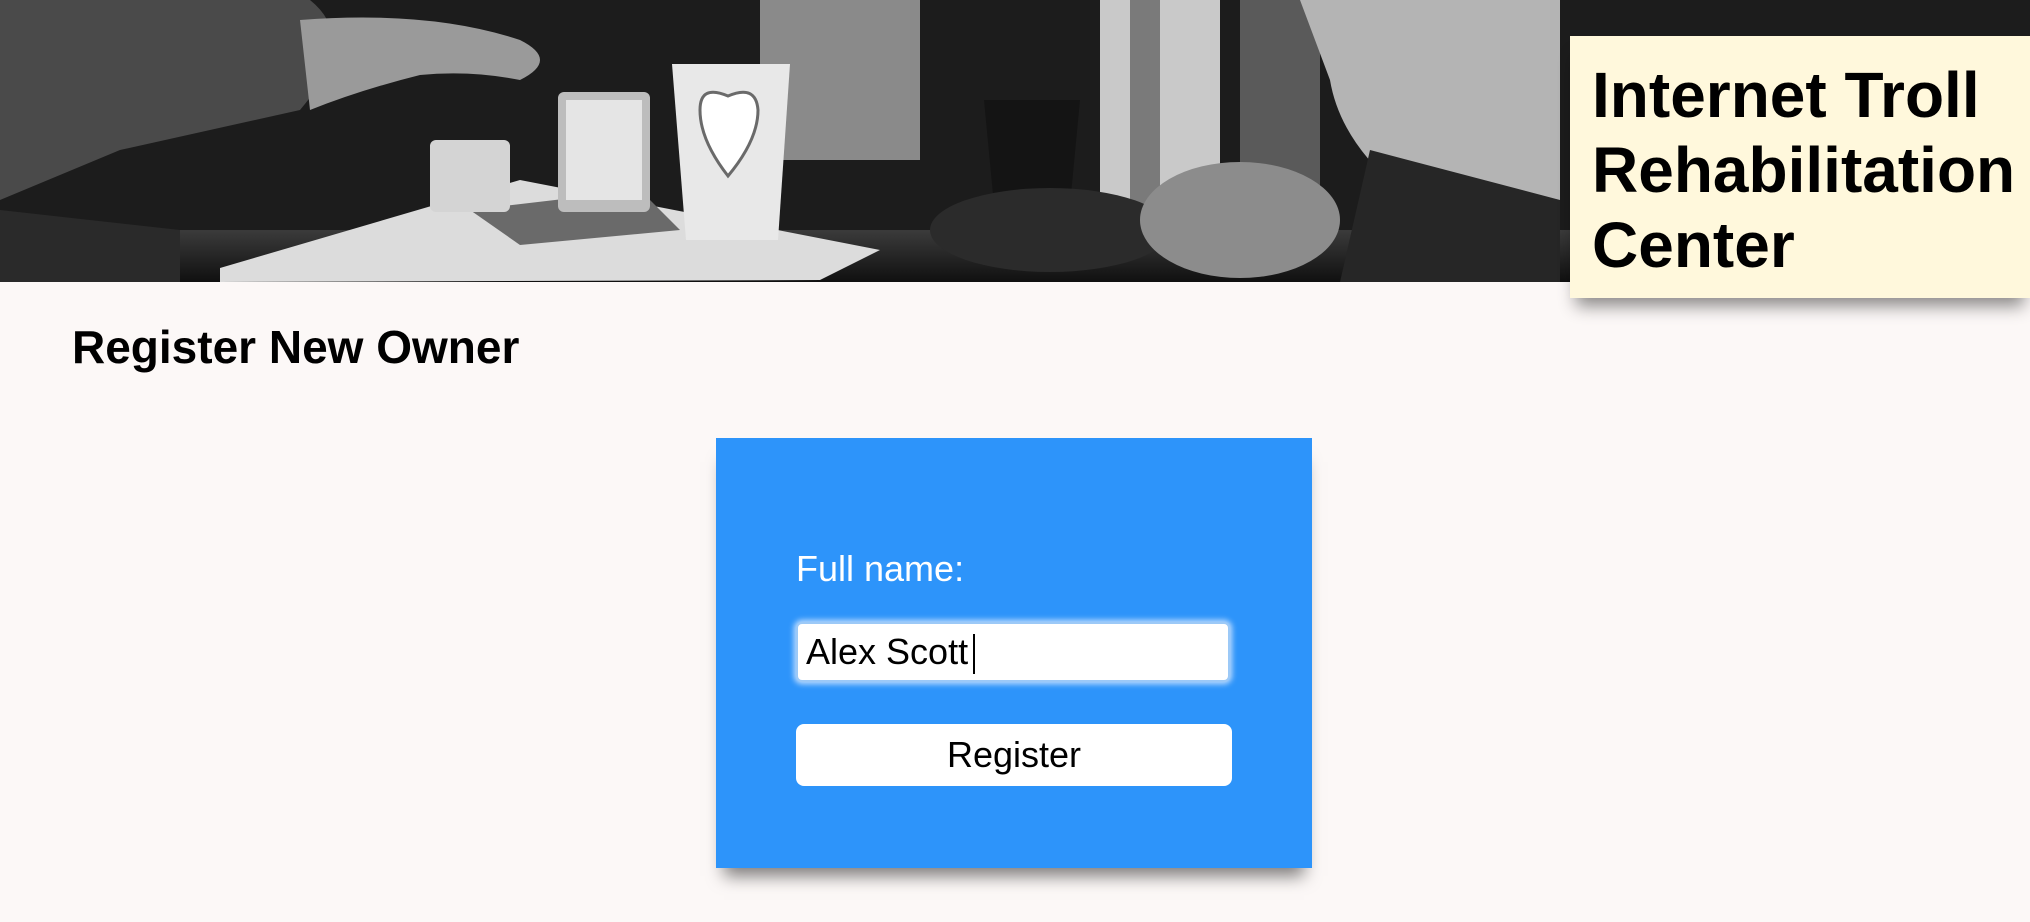  I want to click on full-name-input, so click(1013, 652).